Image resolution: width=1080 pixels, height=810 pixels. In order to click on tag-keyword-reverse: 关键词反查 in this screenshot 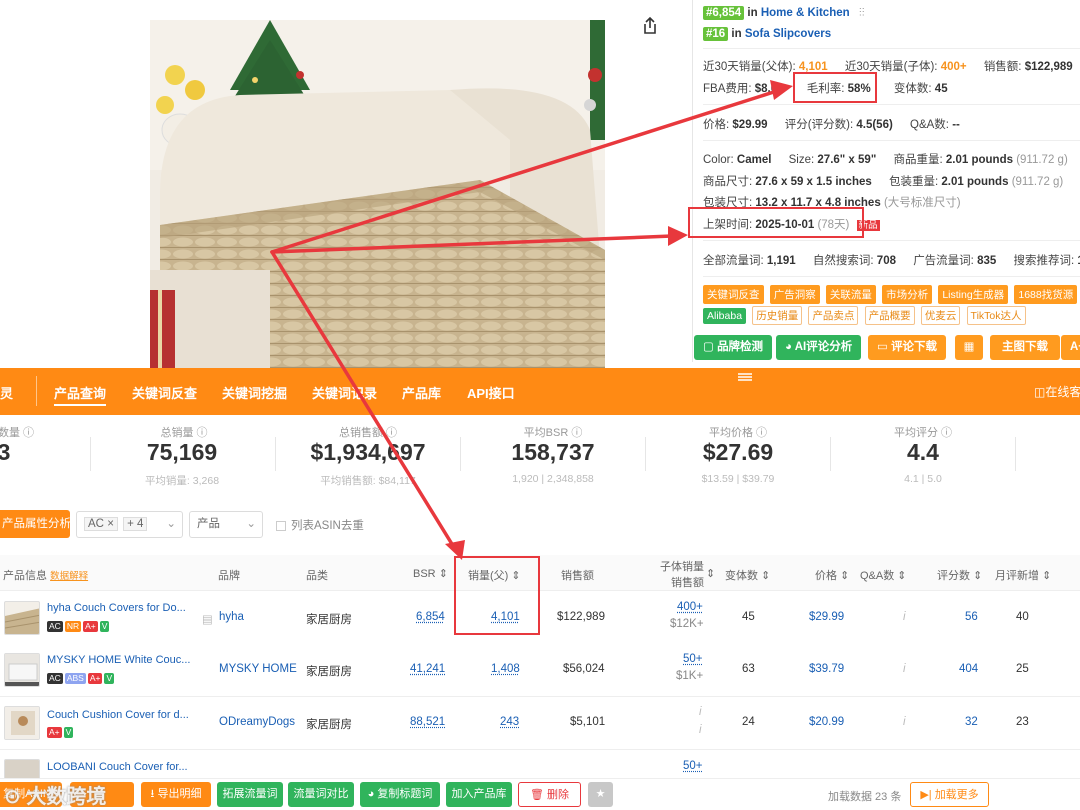, I will do `click(733, 294)`.